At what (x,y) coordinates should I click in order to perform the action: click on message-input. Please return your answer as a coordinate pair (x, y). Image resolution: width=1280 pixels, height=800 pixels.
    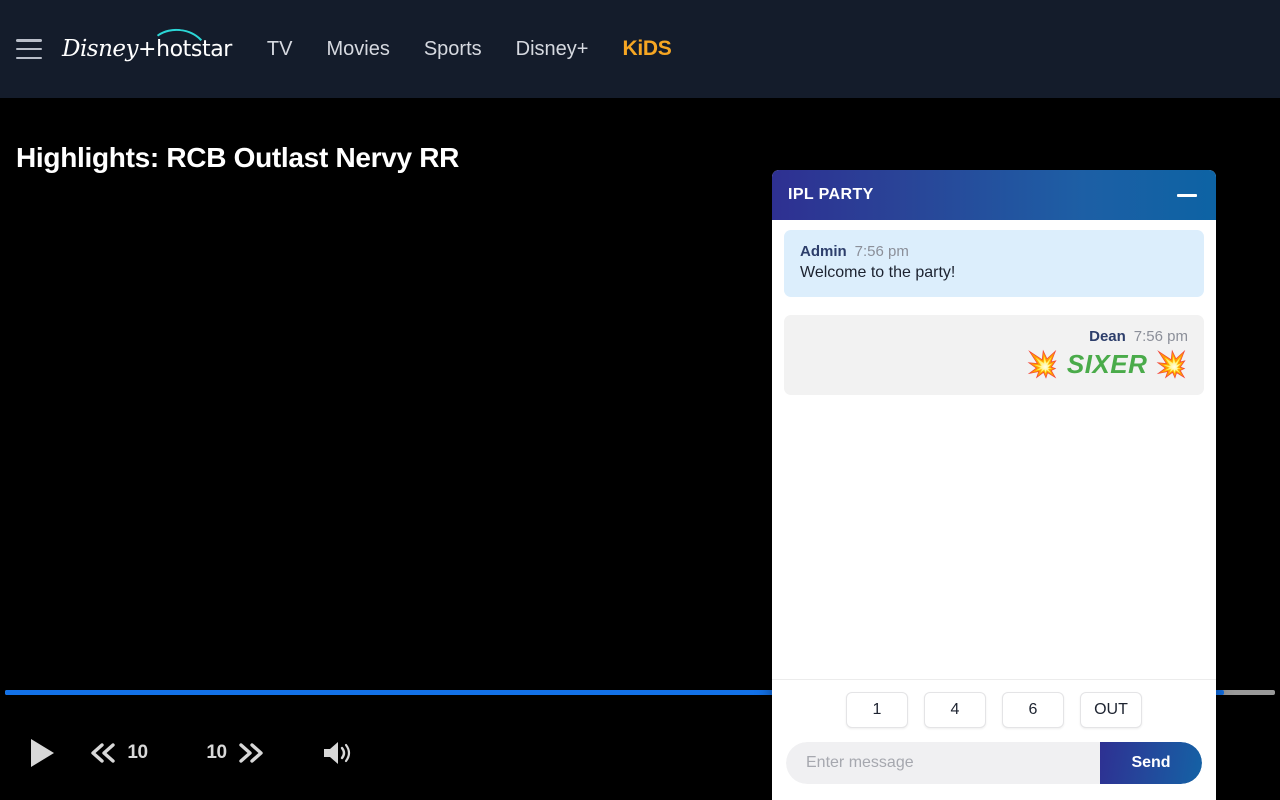
    Looking at the image, I should click on (943, 763).